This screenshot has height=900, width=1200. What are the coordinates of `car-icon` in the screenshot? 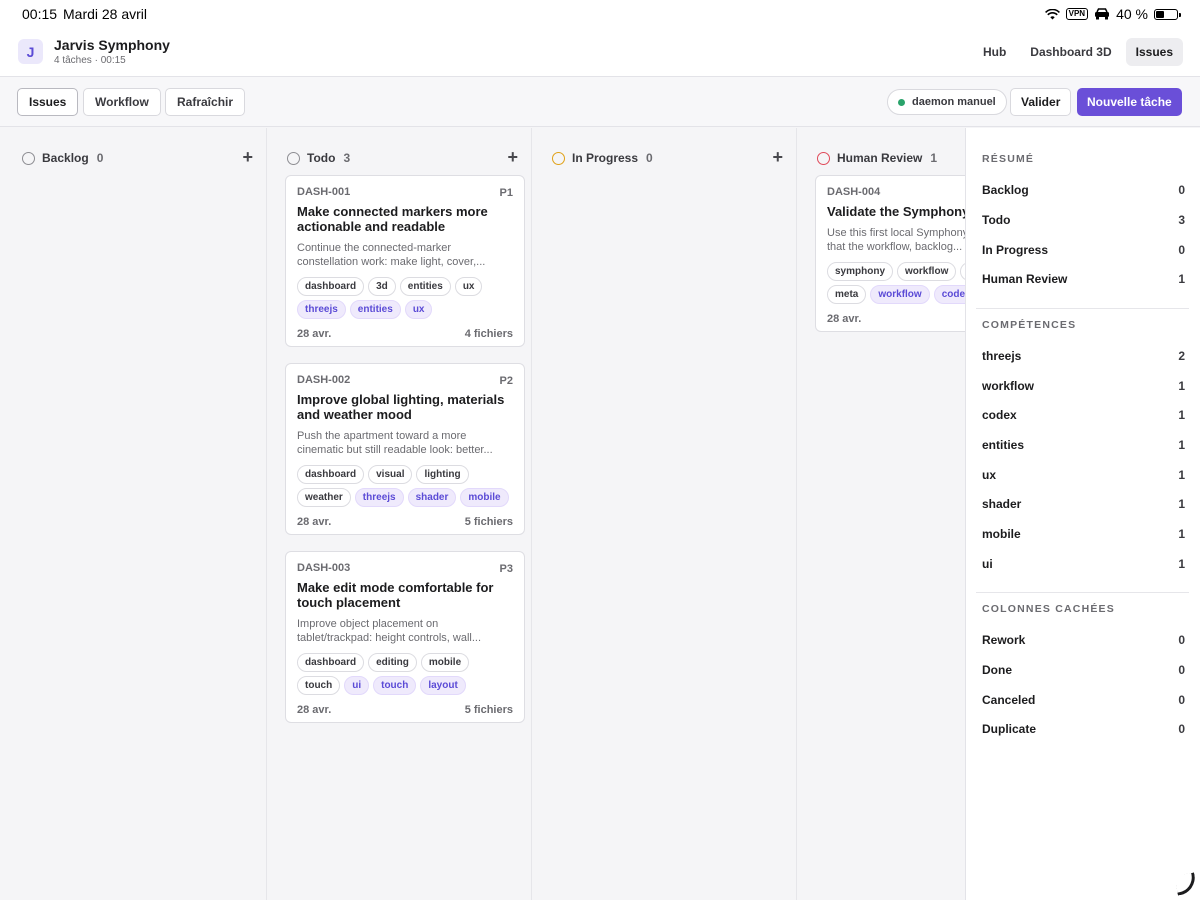 It's located at (1102, 14).